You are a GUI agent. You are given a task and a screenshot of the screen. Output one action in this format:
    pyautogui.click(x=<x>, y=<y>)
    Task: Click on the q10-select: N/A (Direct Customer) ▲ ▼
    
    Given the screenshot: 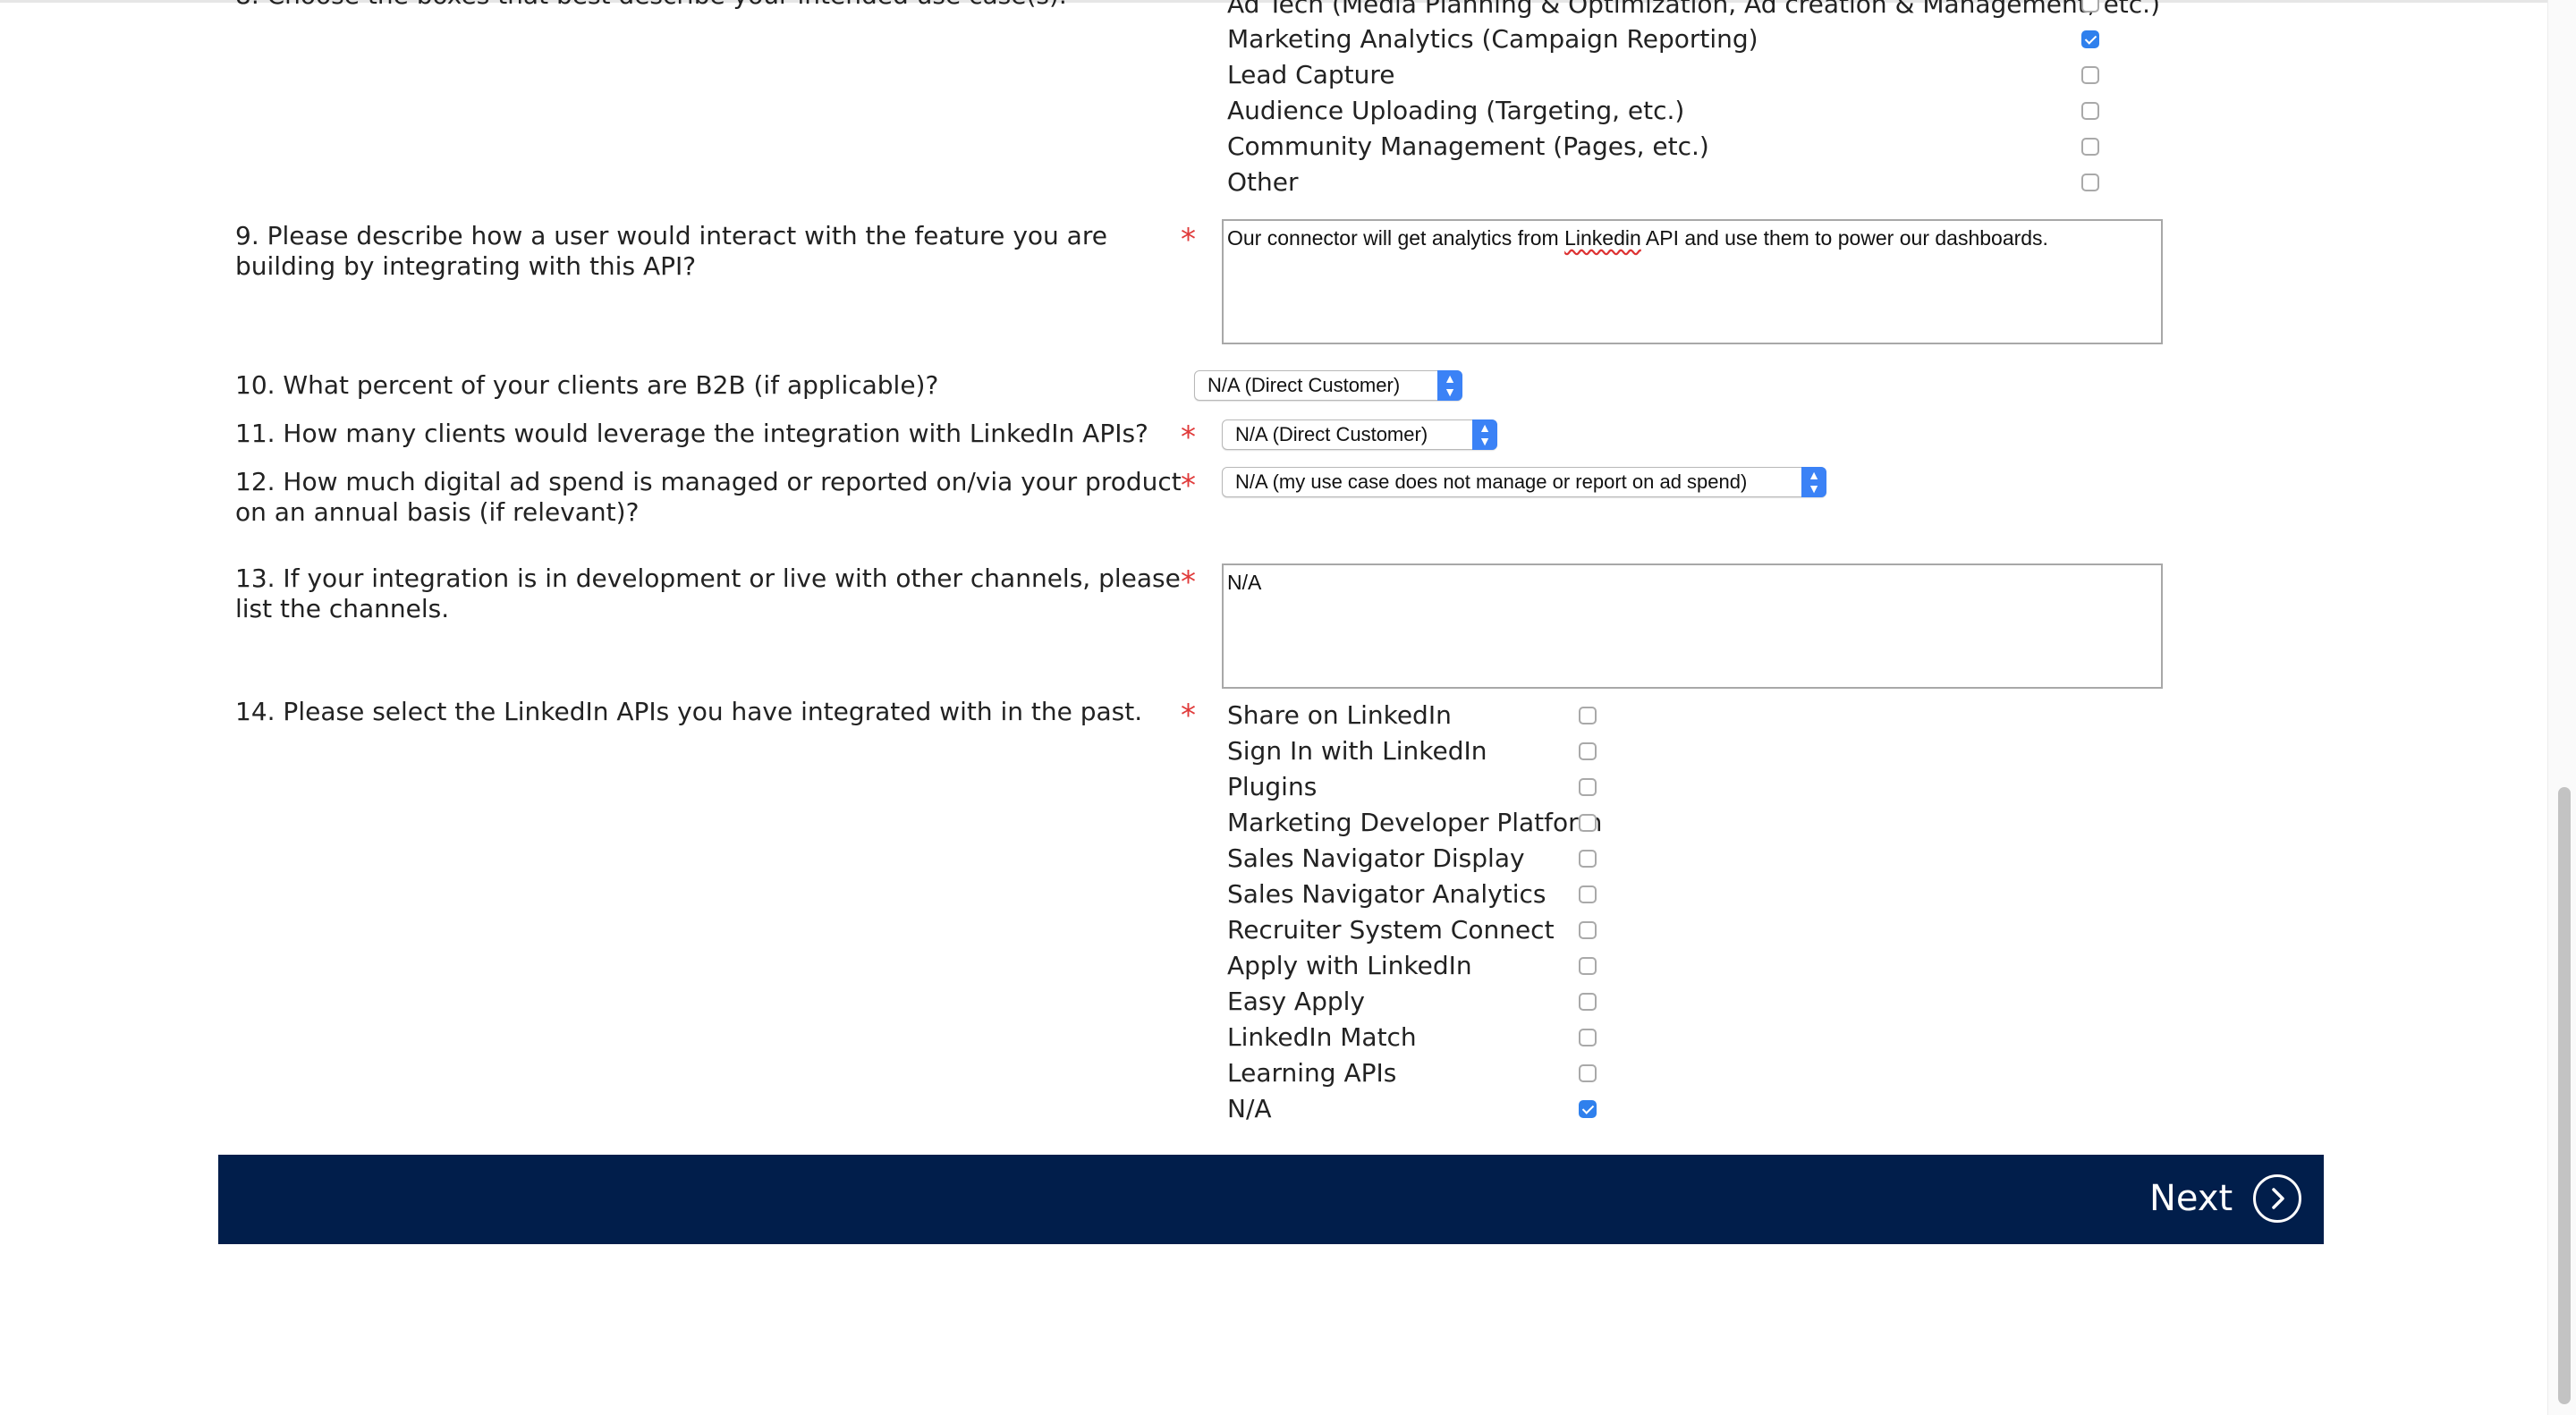 What is the action you would take?
    pyautogui.click(x=1328, y=385)
    